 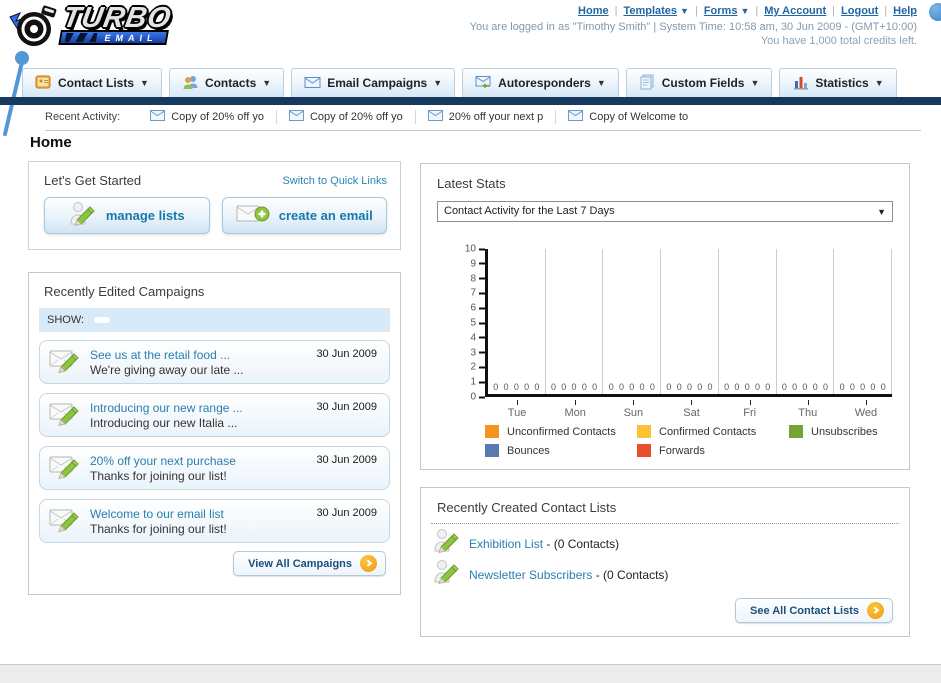 What do you see at coordinates (145, 215) in the screenshot?
I see `manage-lists-label: manage lists` at bounding box center [145, 215].